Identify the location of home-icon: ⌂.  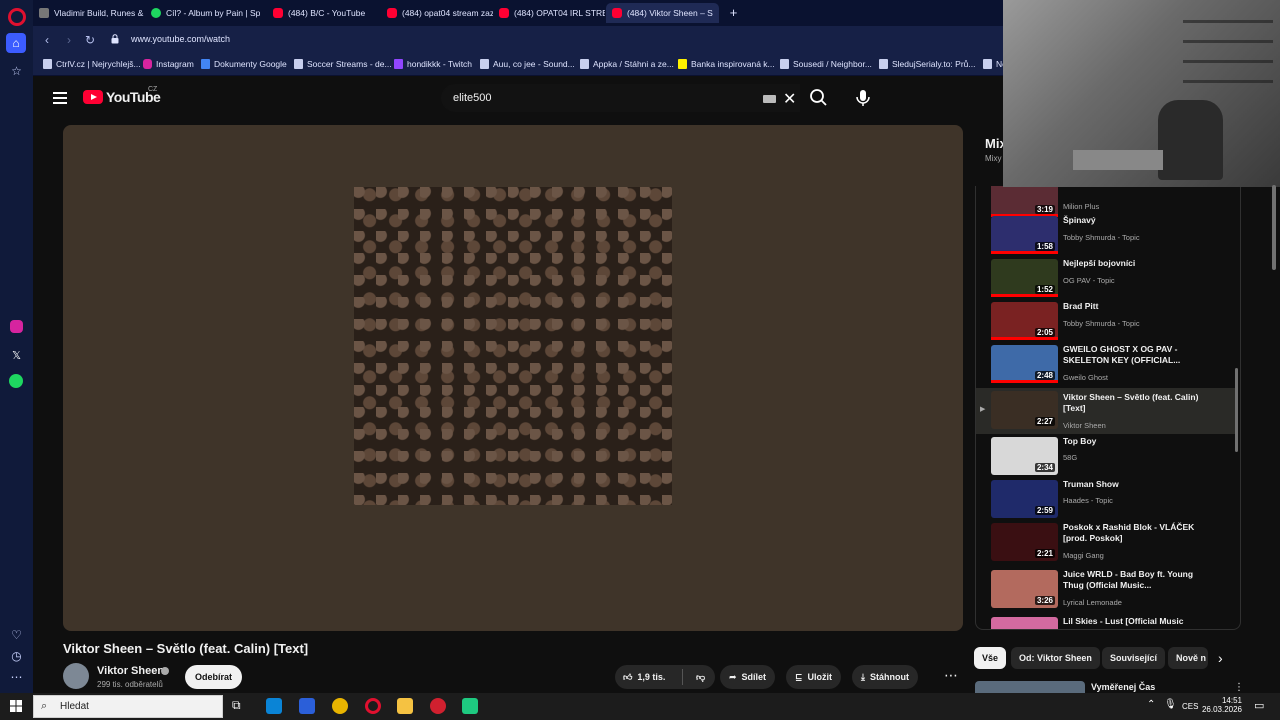
(16, 43).